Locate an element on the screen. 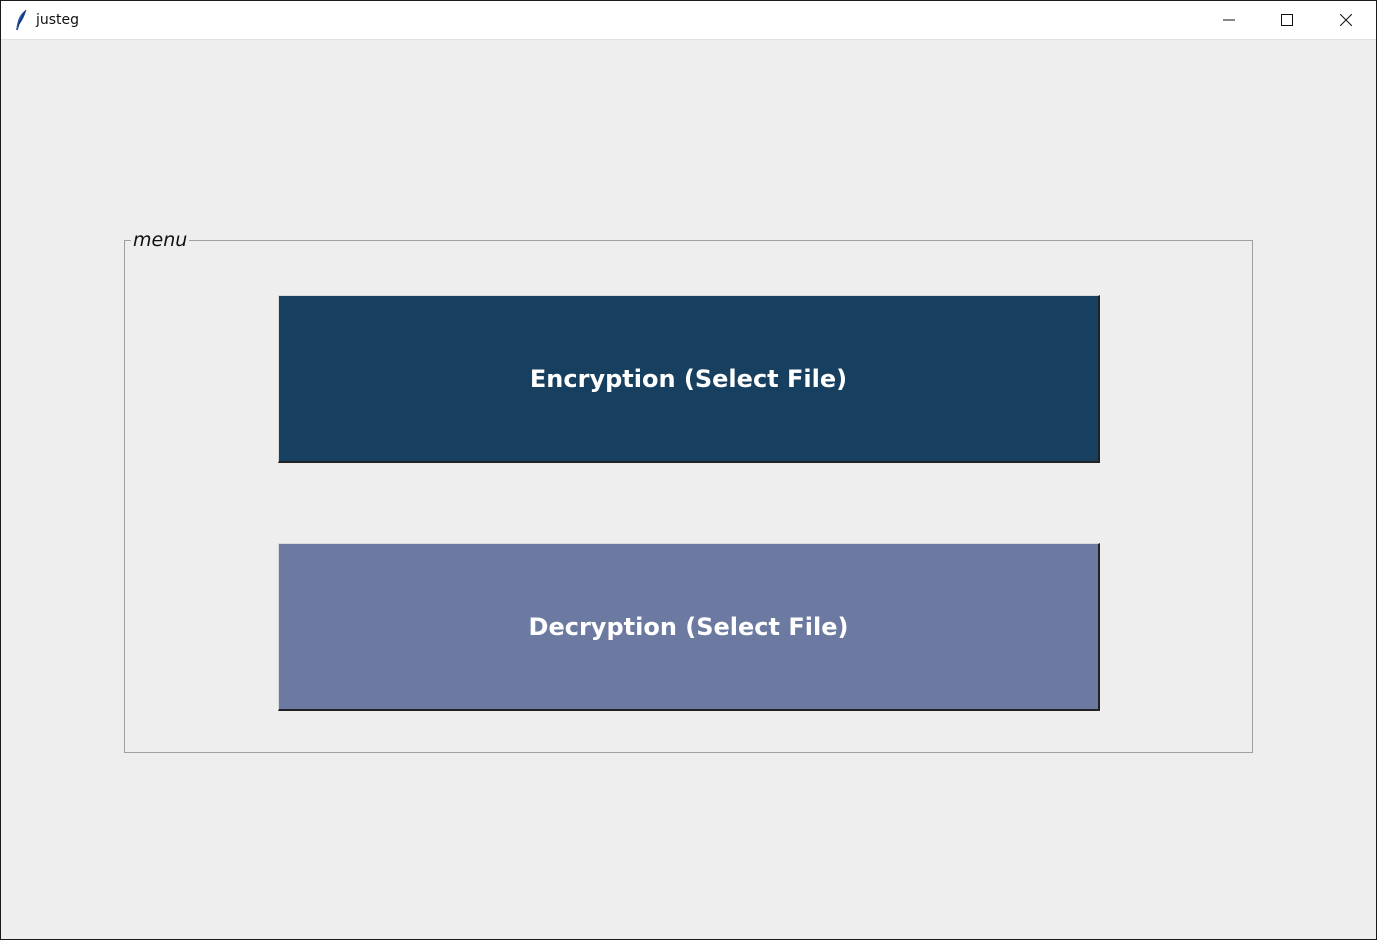  close-icon is located at coordinates (1346, 20).